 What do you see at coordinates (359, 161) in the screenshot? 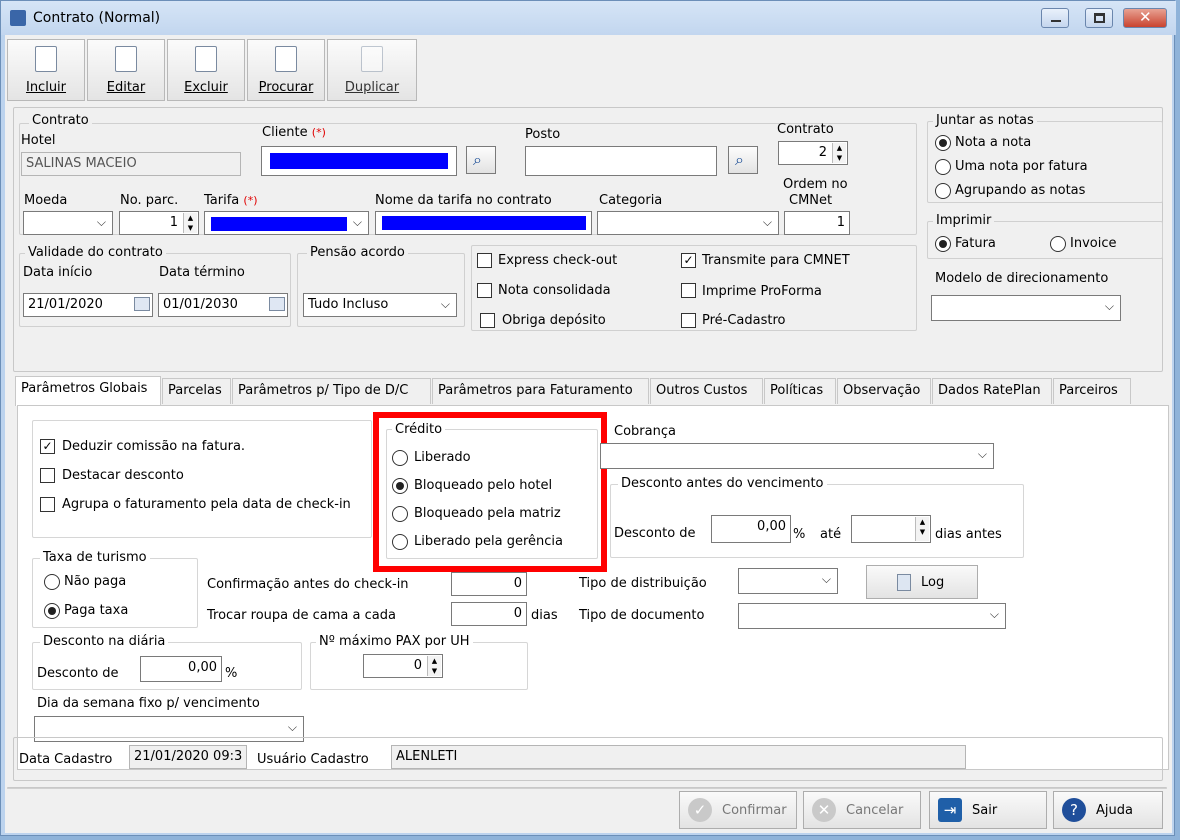
I see `cliente-field` at bounding box center [359, 161].